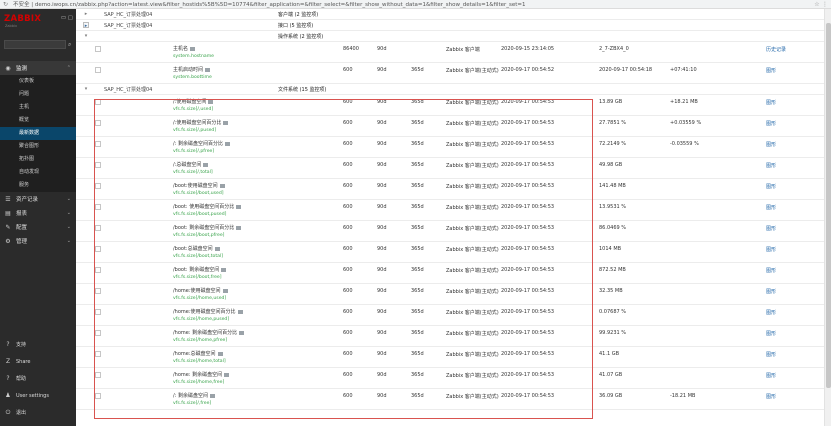 Image resolution: width=831 pixels, height=426 pixels. What do you see at coordinates (612, 186) in the screenshot?
I see `last-value: 141.48 MB` at bounding box center [612, 186].